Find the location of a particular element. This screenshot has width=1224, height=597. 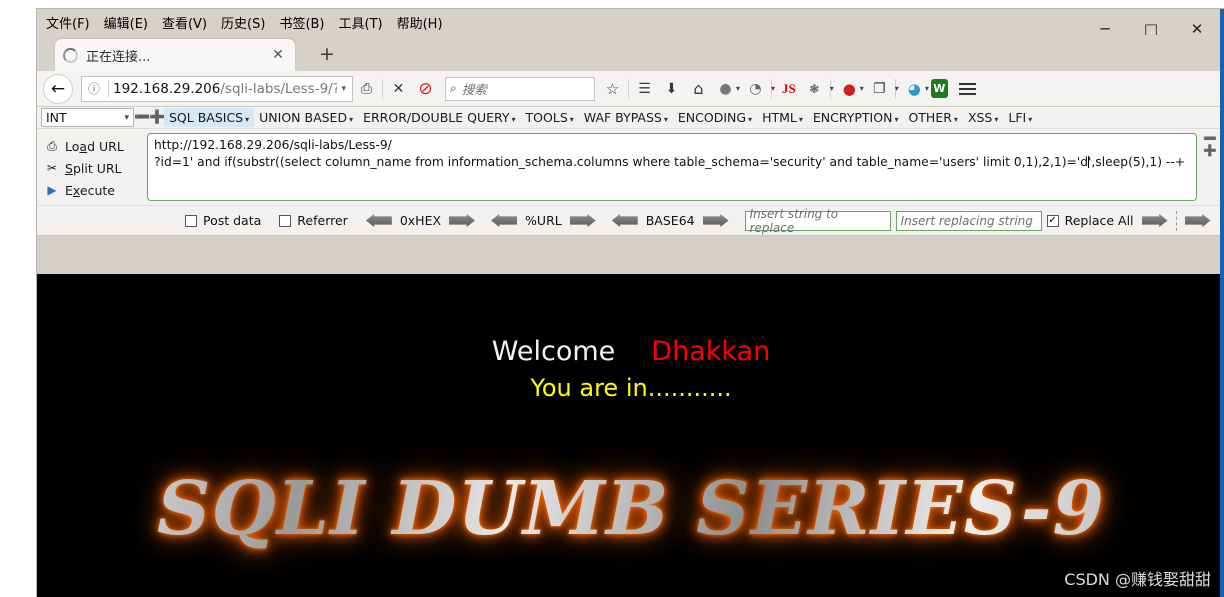

replace-apply-arrow-icon is located at coordinates (1154, 220).